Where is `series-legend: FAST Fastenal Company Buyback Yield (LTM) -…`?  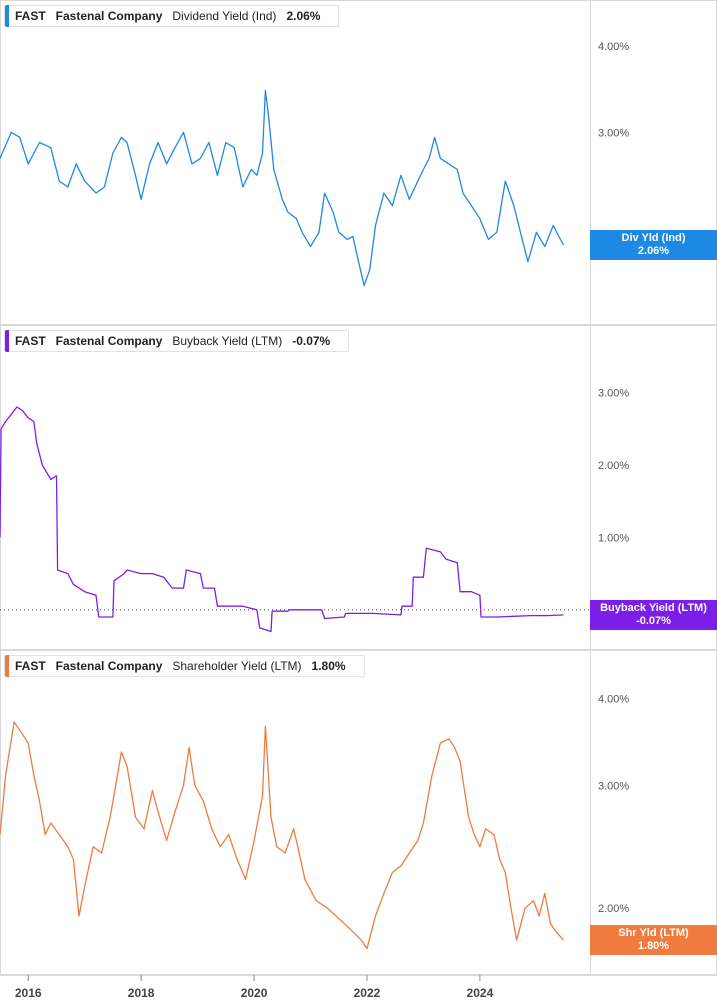 series-legend: FAST Fastenal Company Buyback Yield (LTM) -… is located at coordinates (177, 341).